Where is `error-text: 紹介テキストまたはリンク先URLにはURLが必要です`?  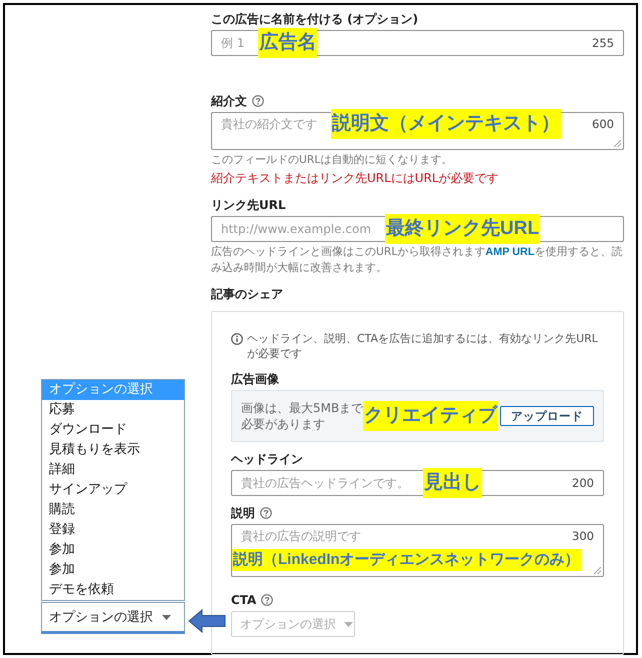
error-text: 紹介テキストまたはリンク先URLにはURLが必要です is located at coordinates (355, 178).